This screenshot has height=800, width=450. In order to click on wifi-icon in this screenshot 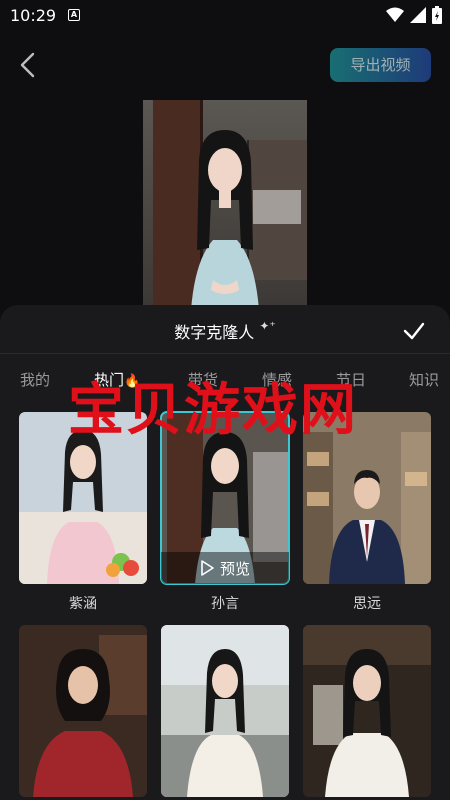, I will do `click(395, 14)`.